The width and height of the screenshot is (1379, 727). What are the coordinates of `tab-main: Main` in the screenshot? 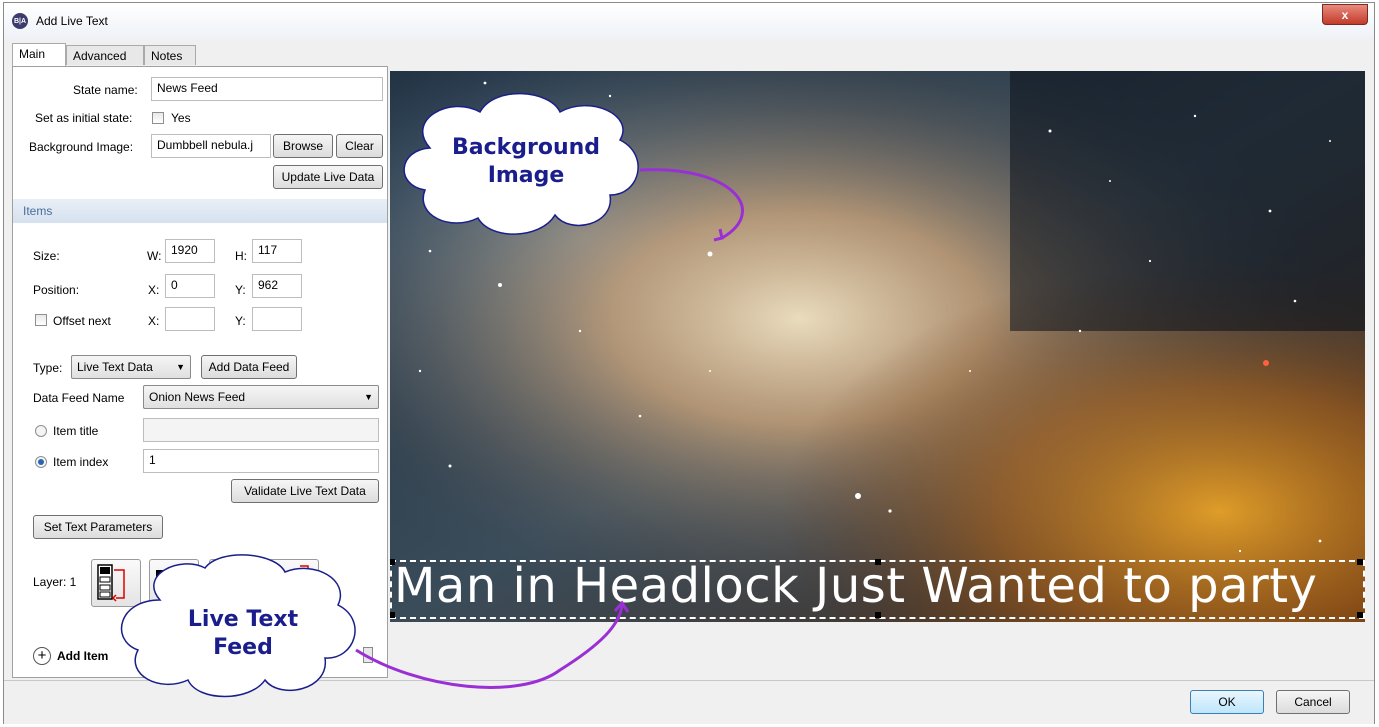 It's located at (39, 55).